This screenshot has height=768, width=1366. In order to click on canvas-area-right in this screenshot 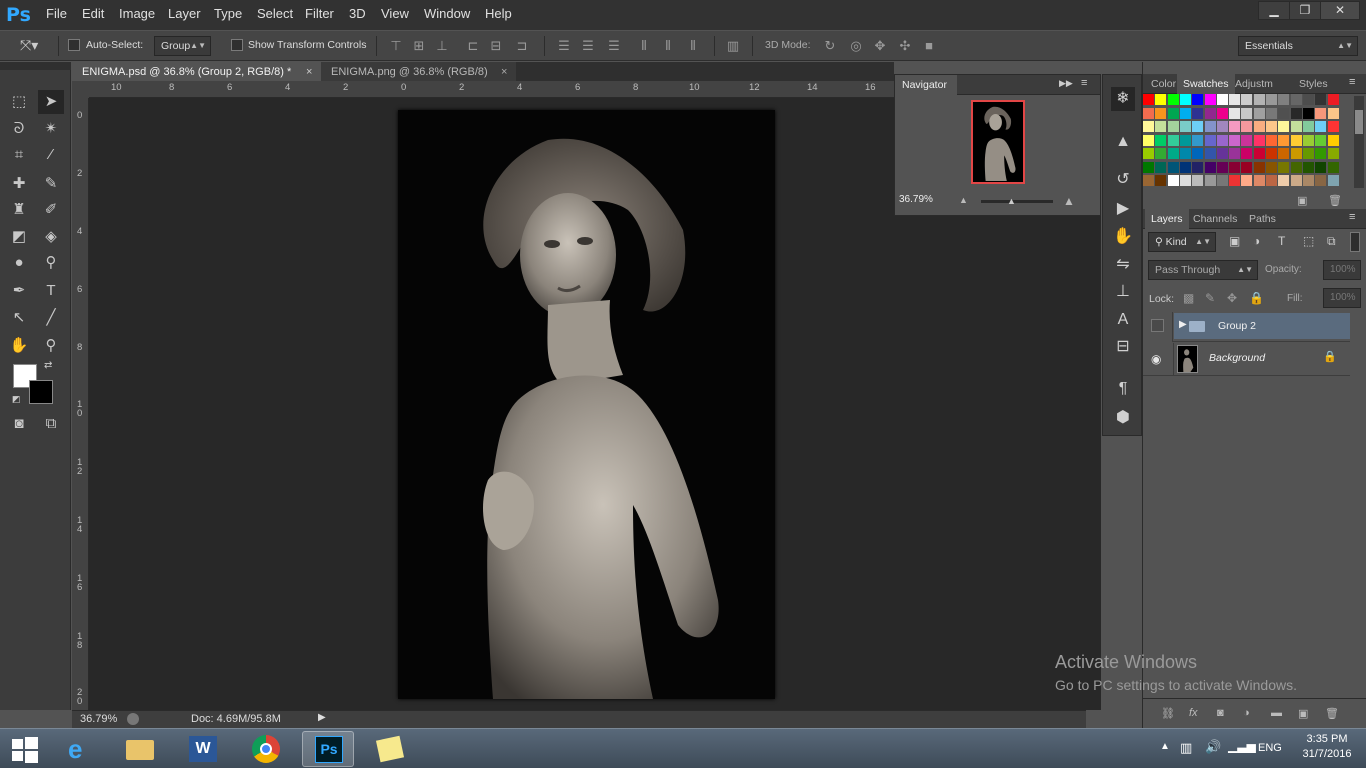, I will do `click(997, 463)`.